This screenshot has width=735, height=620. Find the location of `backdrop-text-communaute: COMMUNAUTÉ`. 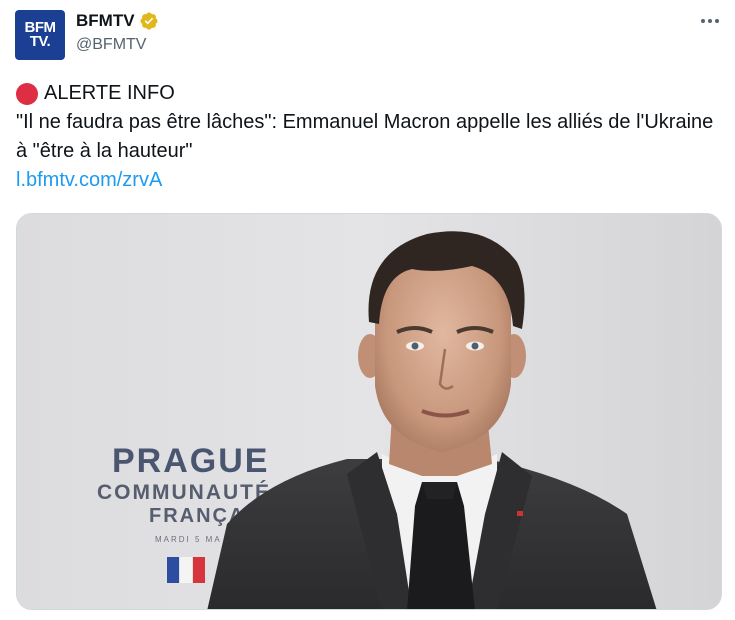

backdrop-text-communaute: COMMUNAUTÉ is located at coordinates (184, 492).